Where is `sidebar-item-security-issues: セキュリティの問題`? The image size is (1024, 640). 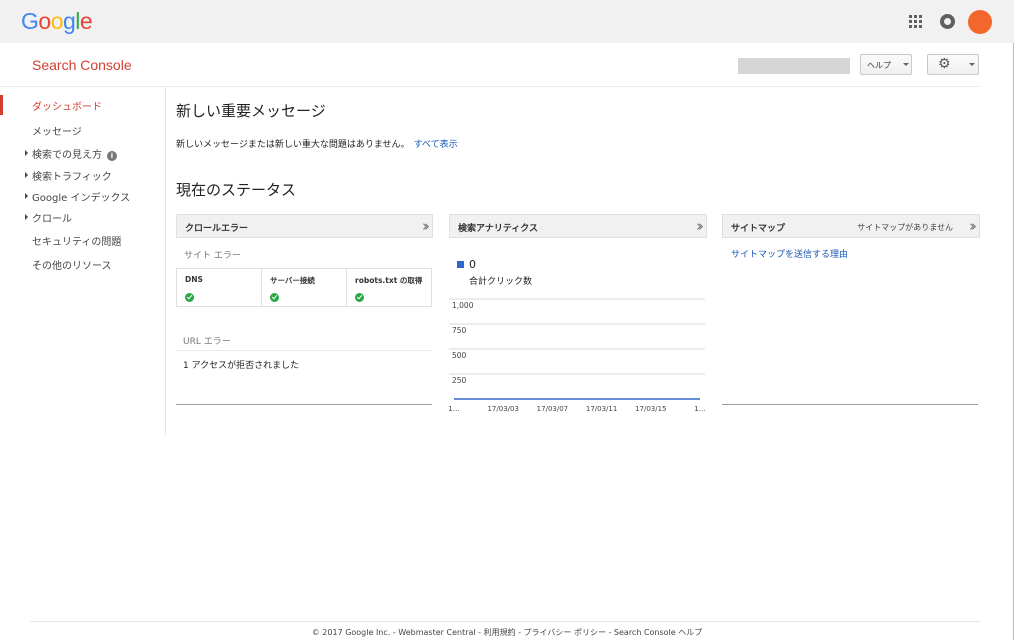
sidebar-item-security-issues: セキュリティの問題 is located at coordinates (76, 240).